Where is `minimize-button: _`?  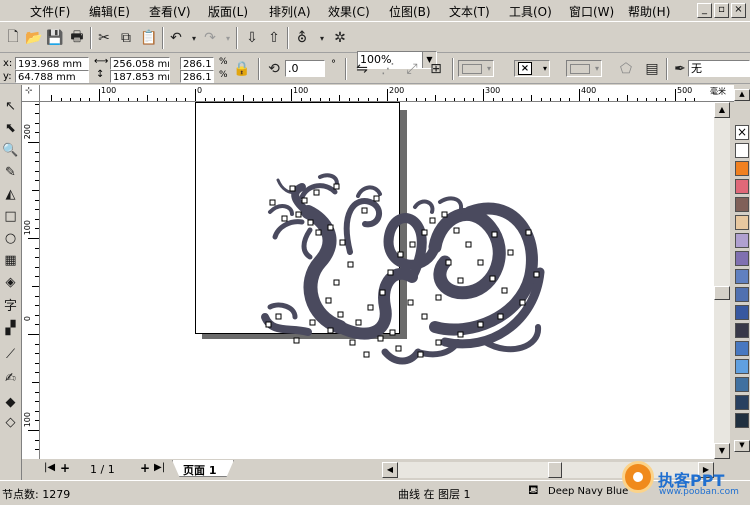 minimize-button: _ is located at coordinates (704, 10).